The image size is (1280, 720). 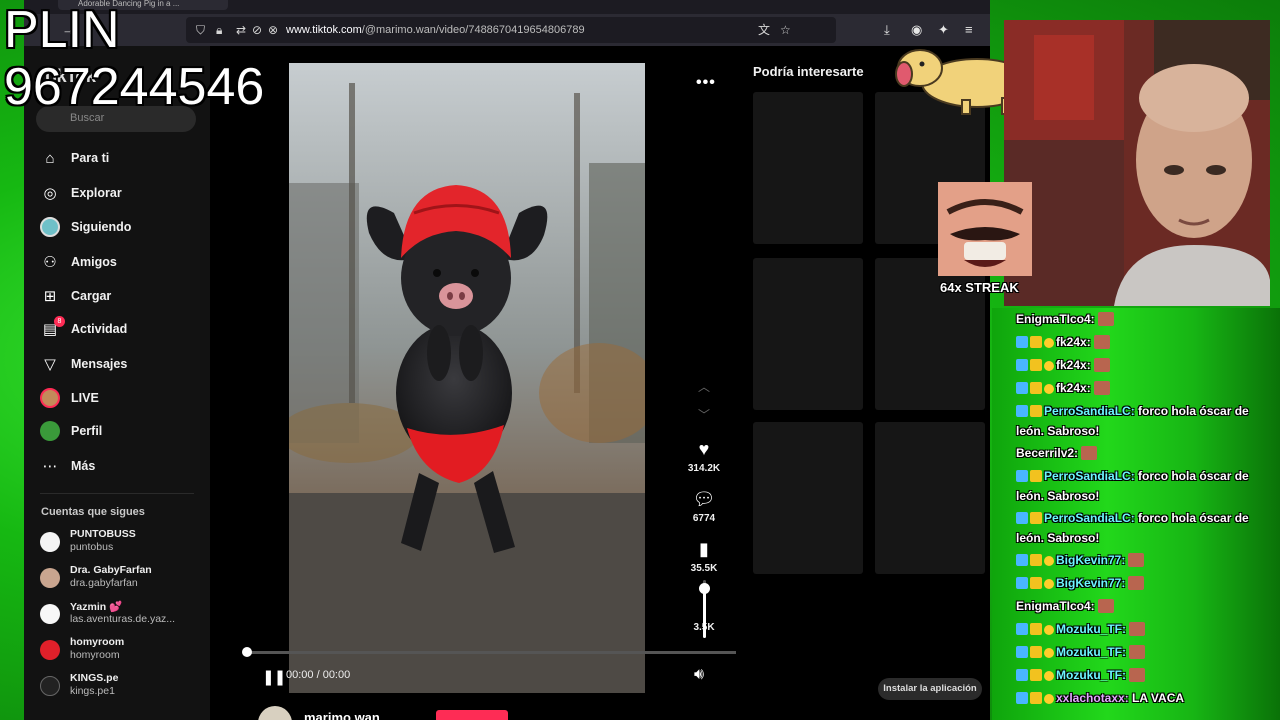 What do you see at coordinates (1047, 453) in the screenshot?
I see `chat-username: Becerrilv2:` at bounding box center [1047, 453].